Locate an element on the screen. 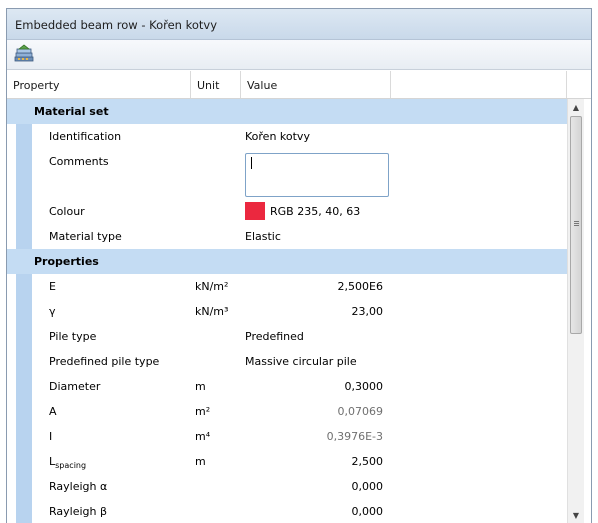 Image resolution: width=598 pixels, height=523 pixels. i-value: 0,3976E-3 is located at coordinates (354, 436).